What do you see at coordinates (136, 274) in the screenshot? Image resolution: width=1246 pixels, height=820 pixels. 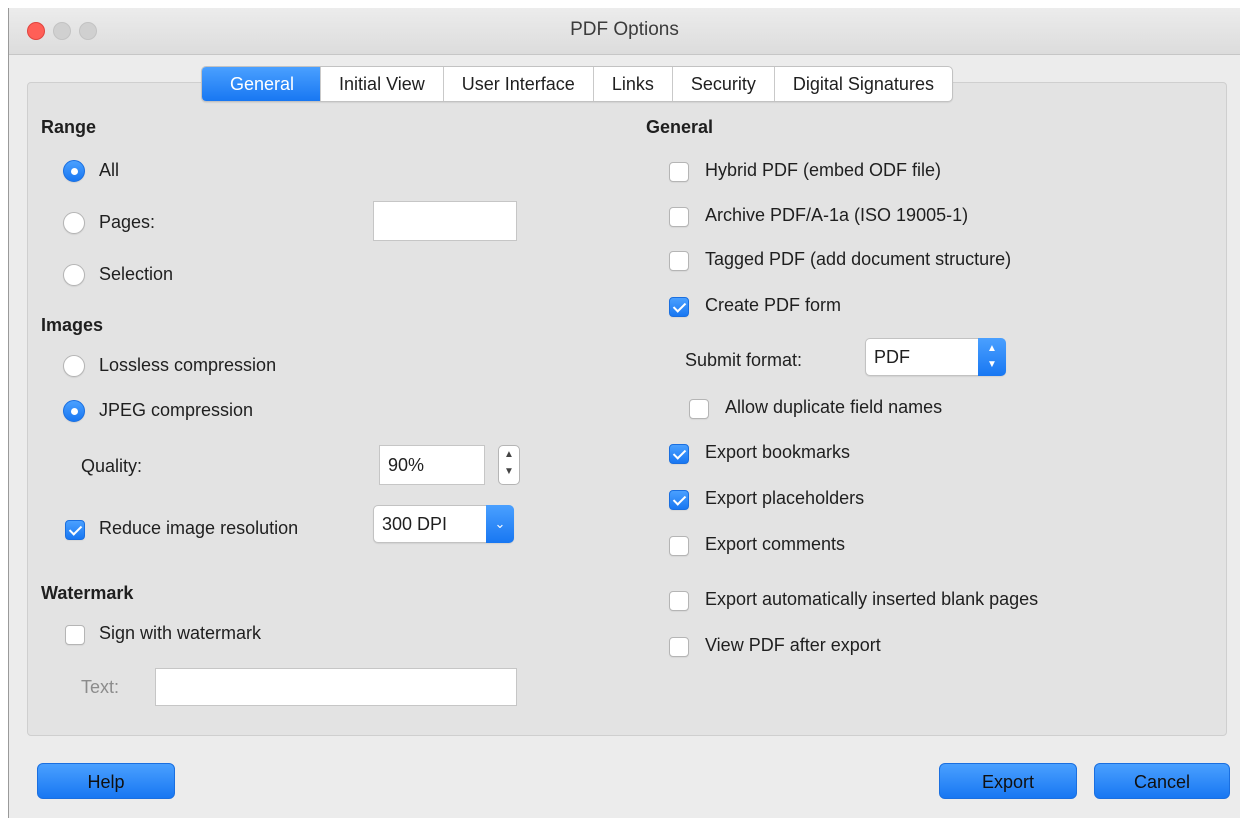 I see `range-selection-label: Selection` at bounding box center [136, 274].